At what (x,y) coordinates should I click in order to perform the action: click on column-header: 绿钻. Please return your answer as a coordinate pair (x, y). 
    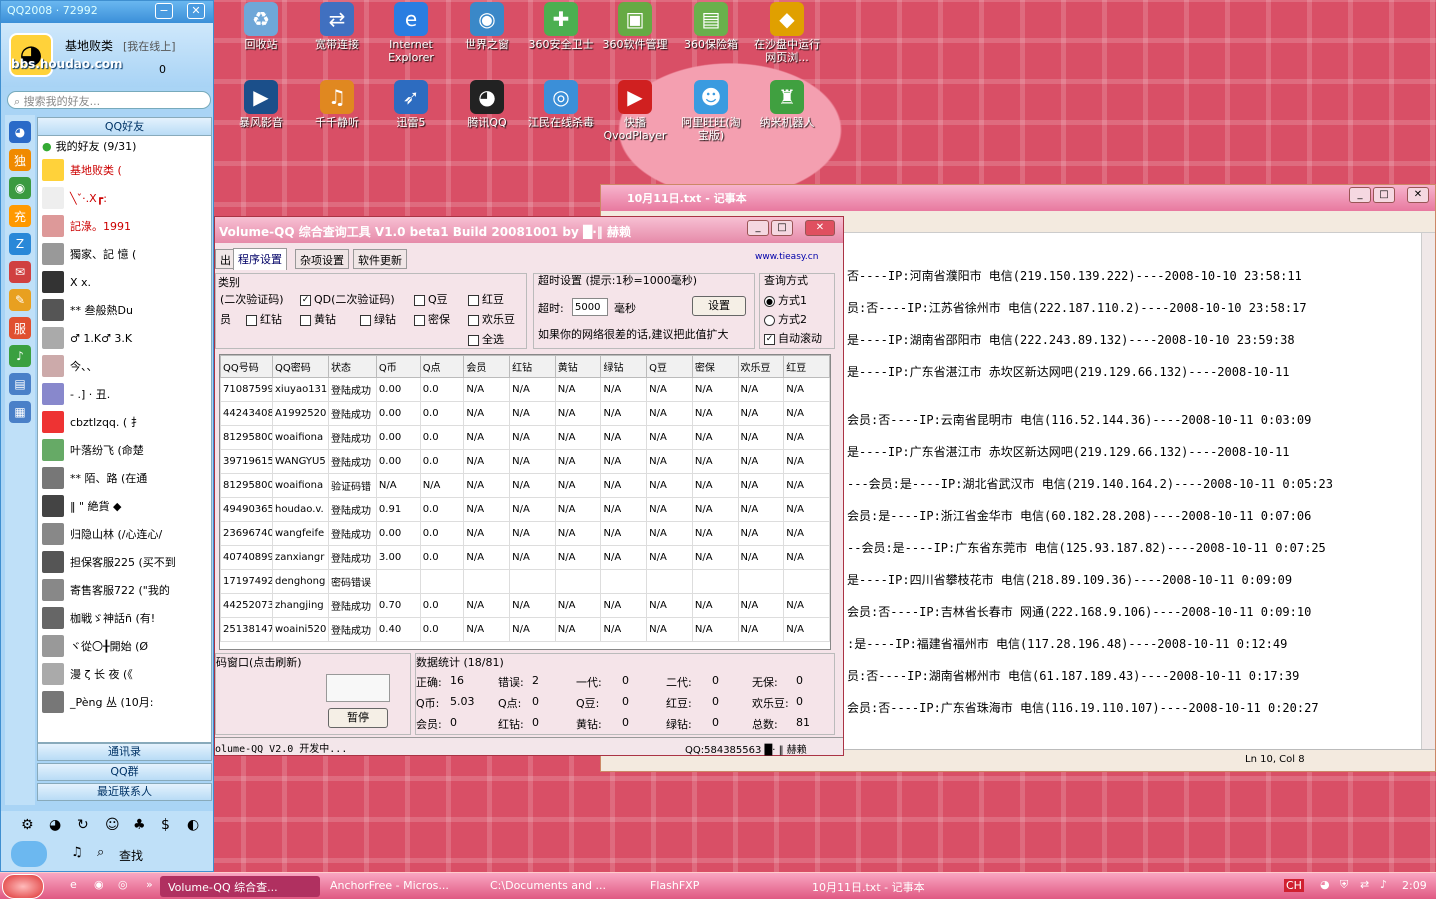
    Looking at the image, I should click on (624, 366).